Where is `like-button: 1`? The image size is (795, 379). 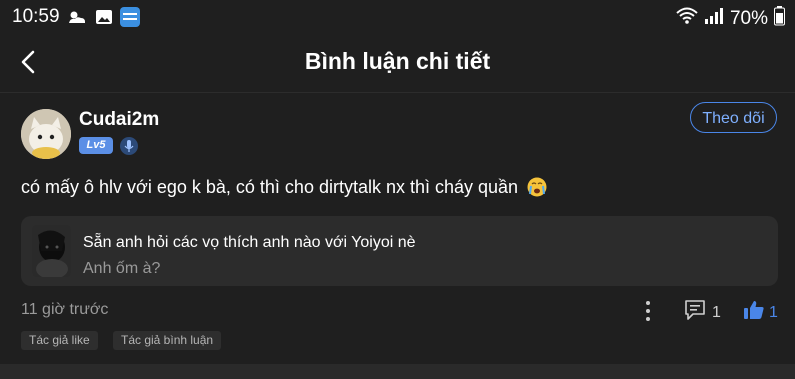 like-button: 1 is located at coordinates (760, 312).